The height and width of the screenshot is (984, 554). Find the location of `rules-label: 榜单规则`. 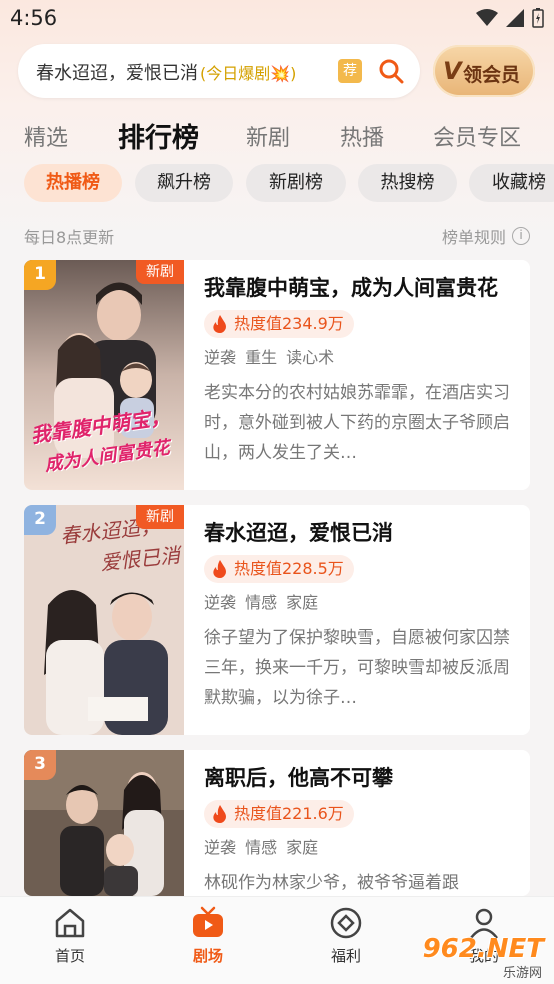

rules-label: 榜单规则 is located at coordinates (473, 237).